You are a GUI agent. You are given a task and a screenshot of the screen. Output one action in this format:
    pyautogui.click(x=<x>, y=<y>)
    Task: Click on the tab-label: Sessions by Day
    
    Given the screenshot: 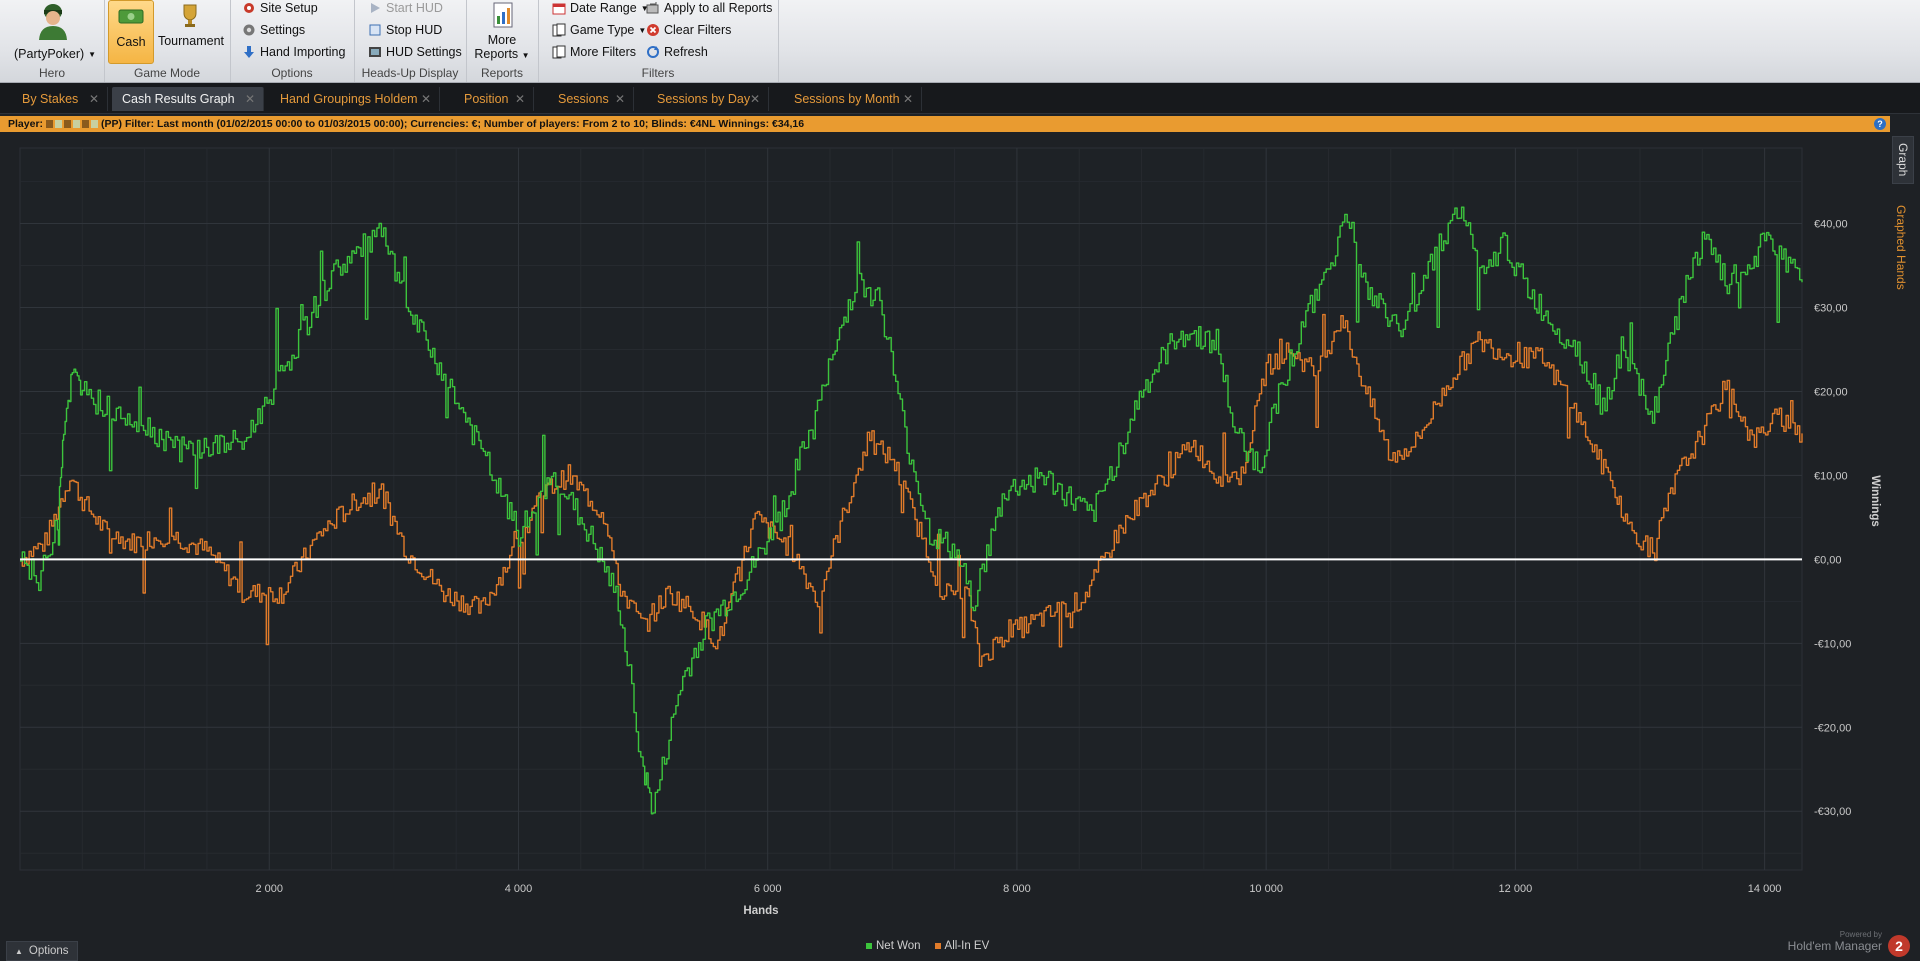 What is the action you would take?
    pyautogui.click(x=704, y=99)
    